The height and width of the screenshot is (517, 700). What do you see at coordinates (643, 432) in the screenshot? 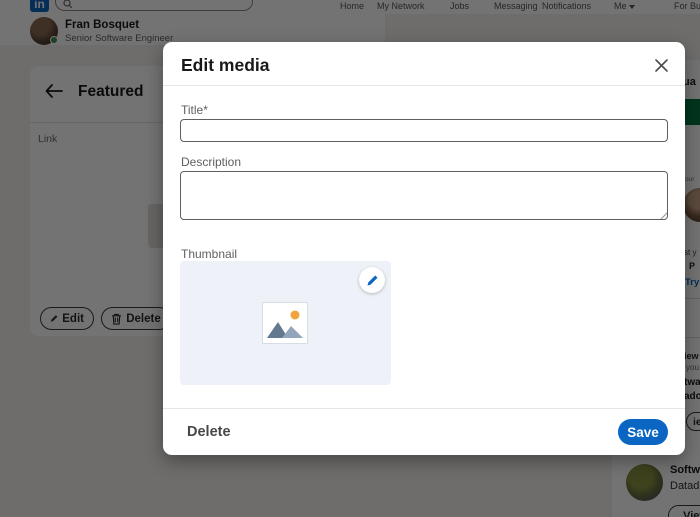
I see `save-button: Save` at bounding box center [643, 432].